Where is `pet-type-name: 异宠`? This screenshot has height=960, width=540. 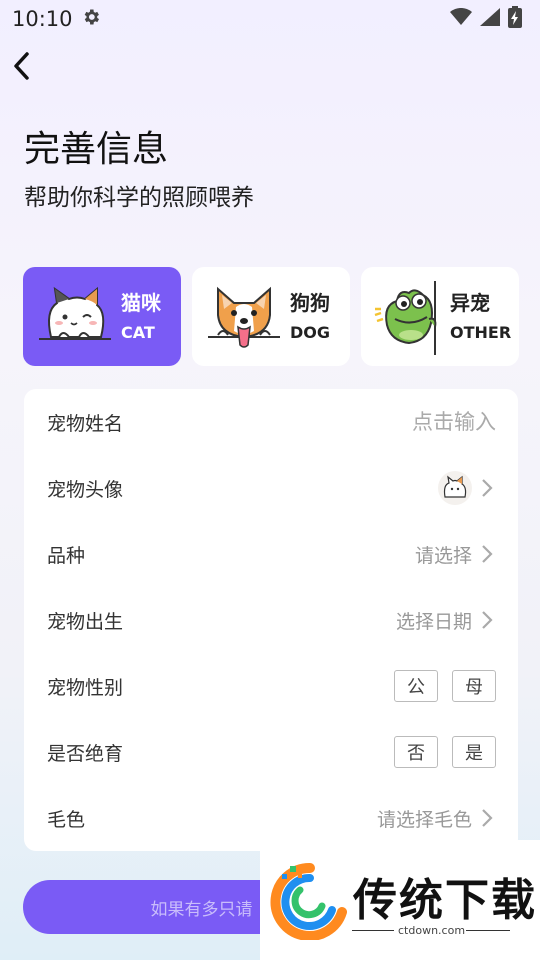
pet-type-name: 异宠 is located at coordinates (470, 303).